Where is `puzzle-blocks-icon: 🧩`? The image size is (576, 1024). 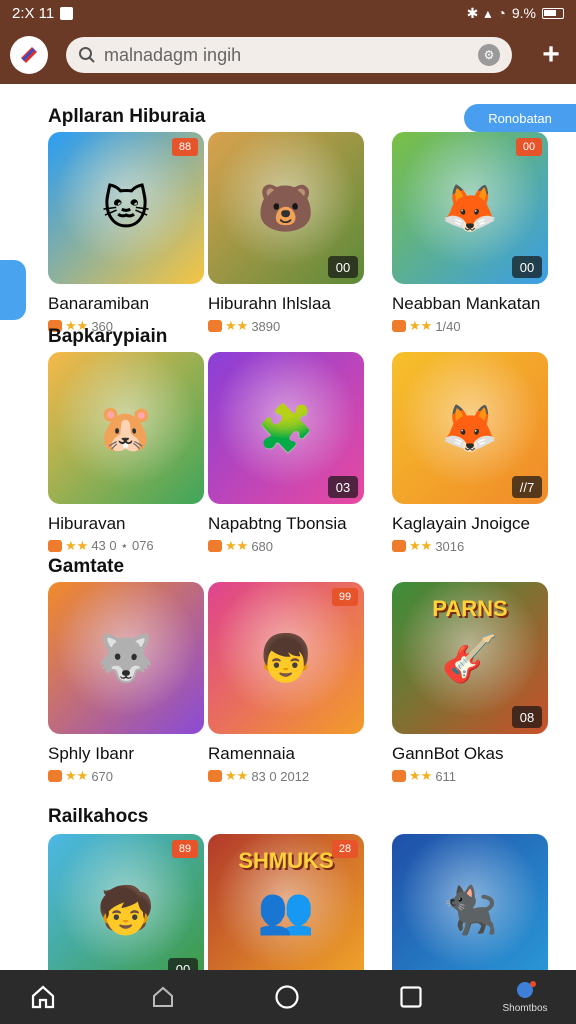 puzzle-blocks-icon: 🧩 is located at coordinates (286, 427).